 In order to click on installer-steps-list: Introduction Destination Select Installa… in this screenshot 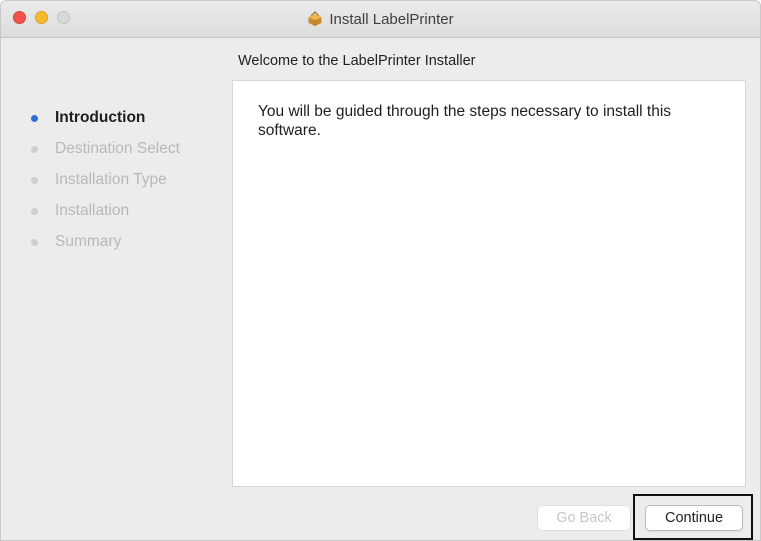, I will do `click(104, 185)`.